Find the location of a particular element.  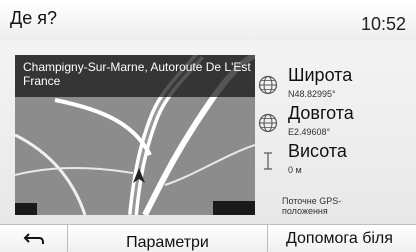

longitude-label: Довгота is located at coordinates (321, 113).